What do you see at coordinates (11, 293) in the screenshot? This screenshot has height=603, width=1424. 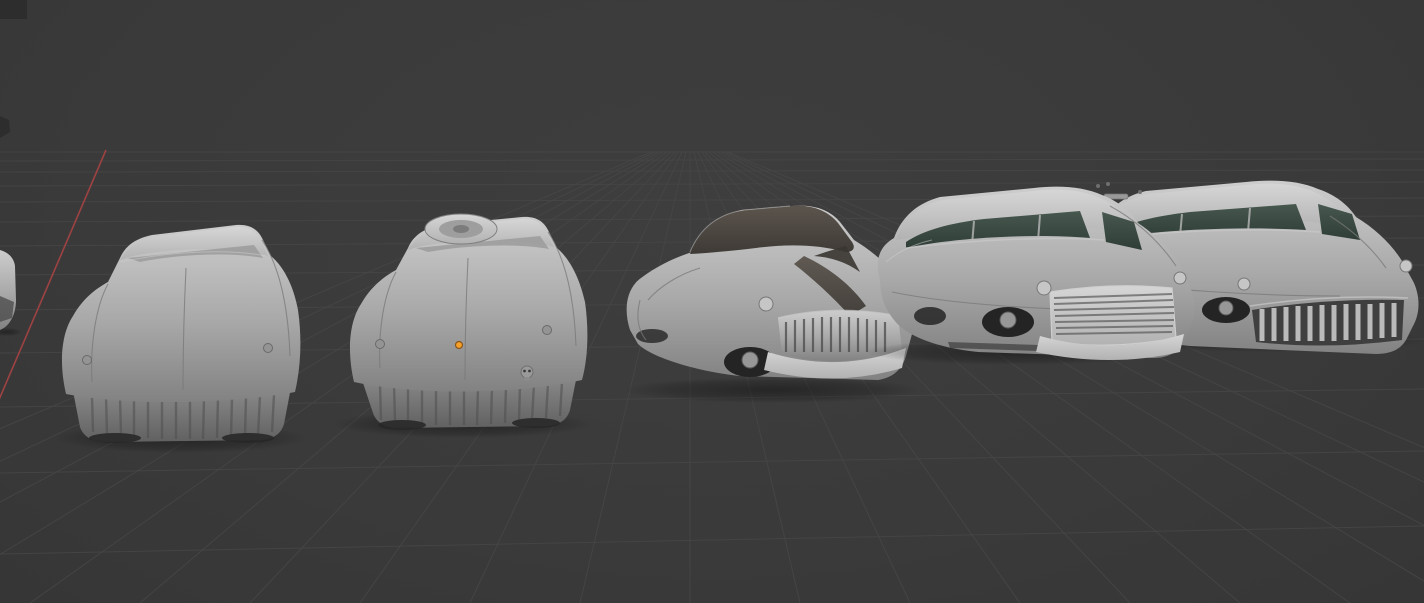 I see `car-model-6-edge-sliver` at bounding box center [11, 293].